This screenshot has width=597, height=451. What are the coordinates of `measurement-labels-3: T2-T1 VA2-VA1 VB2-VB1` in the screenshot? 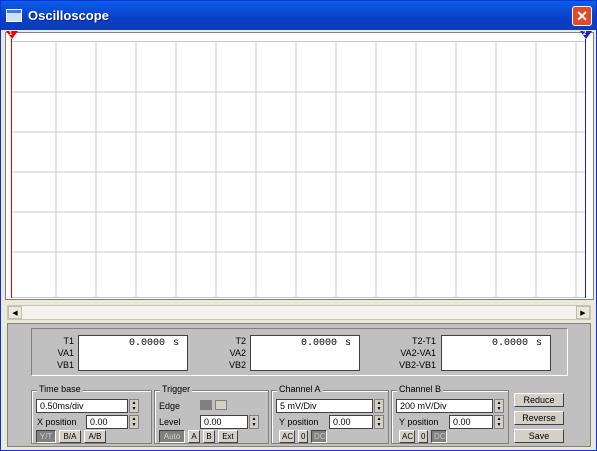 It's located at (407, 353).